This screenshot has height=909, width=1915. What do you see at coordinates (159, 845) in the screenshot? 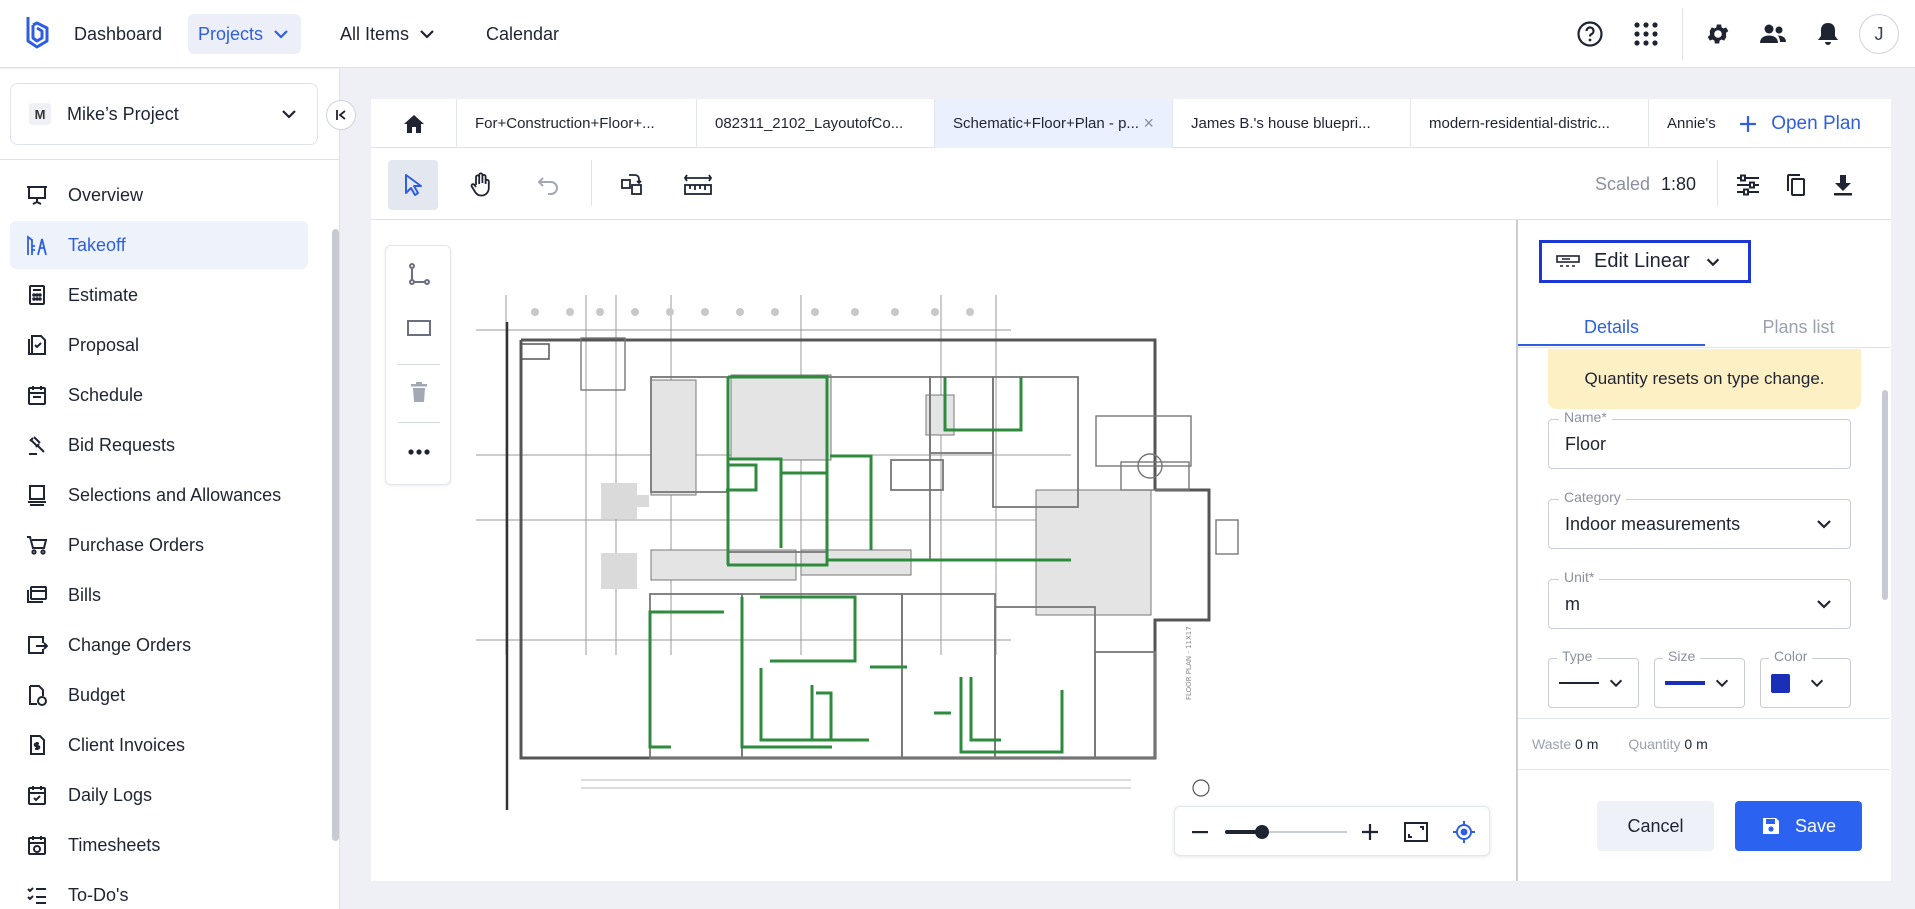
I see `sidebar-item-timesheets: Timesheets` at bounding box center [159, 845].